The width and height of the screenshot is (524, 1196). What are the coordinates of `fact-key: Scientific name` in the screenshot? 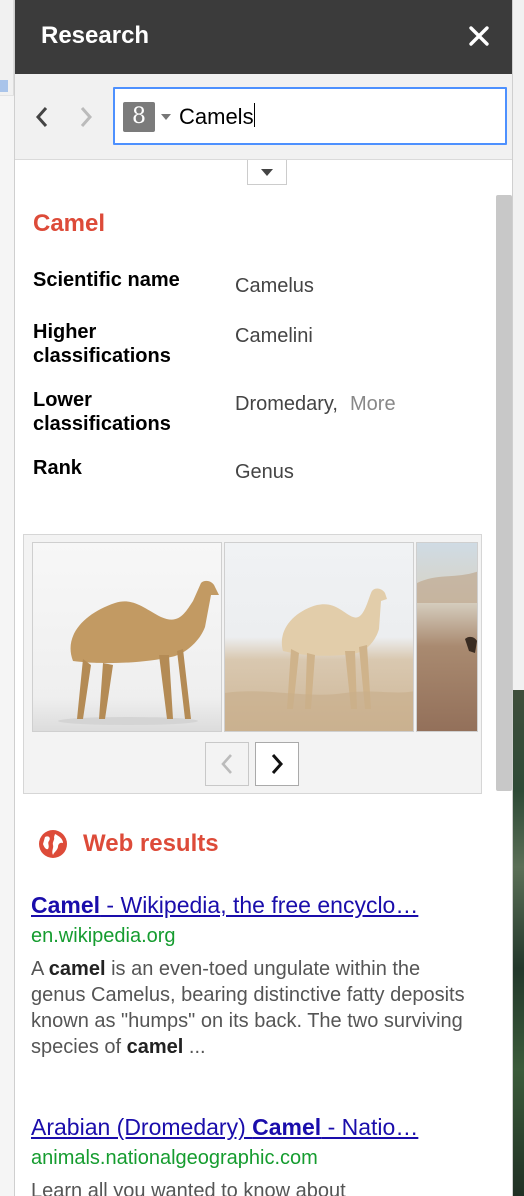 It's located at (106, 280).